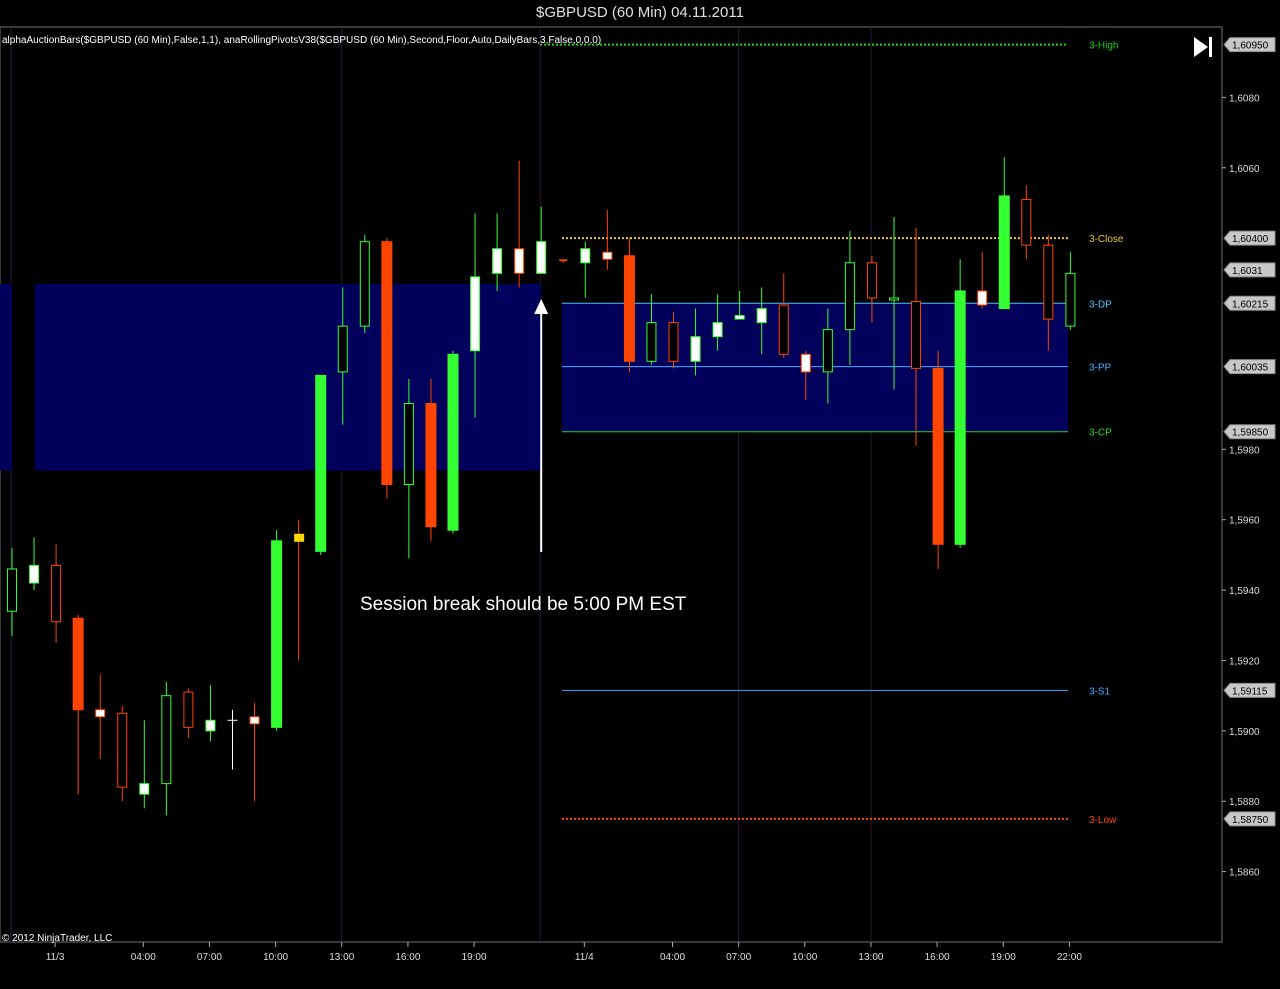  Describe the element at coordinates (584, 957) in the screenshot. I see `x-tick-label: 11/4` at that location.